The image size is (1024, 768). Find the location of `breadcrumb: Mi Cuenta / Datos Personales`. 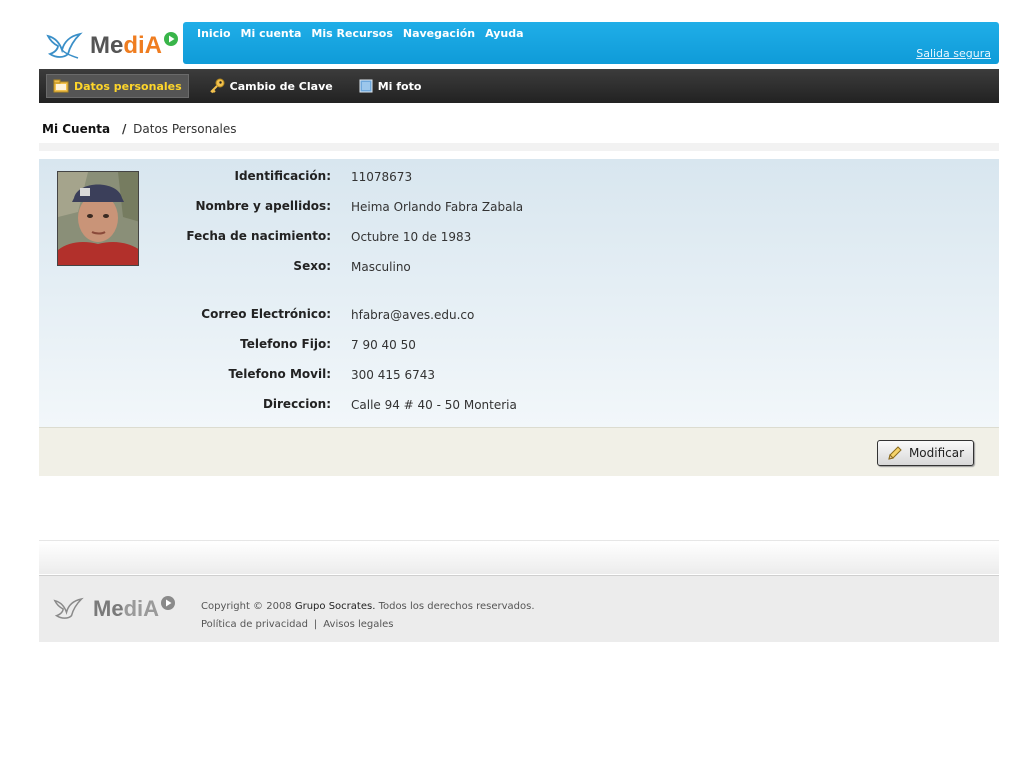

breadcrumb: Mi Cuenta / Datos Personales is located at coordinates (139, 129).